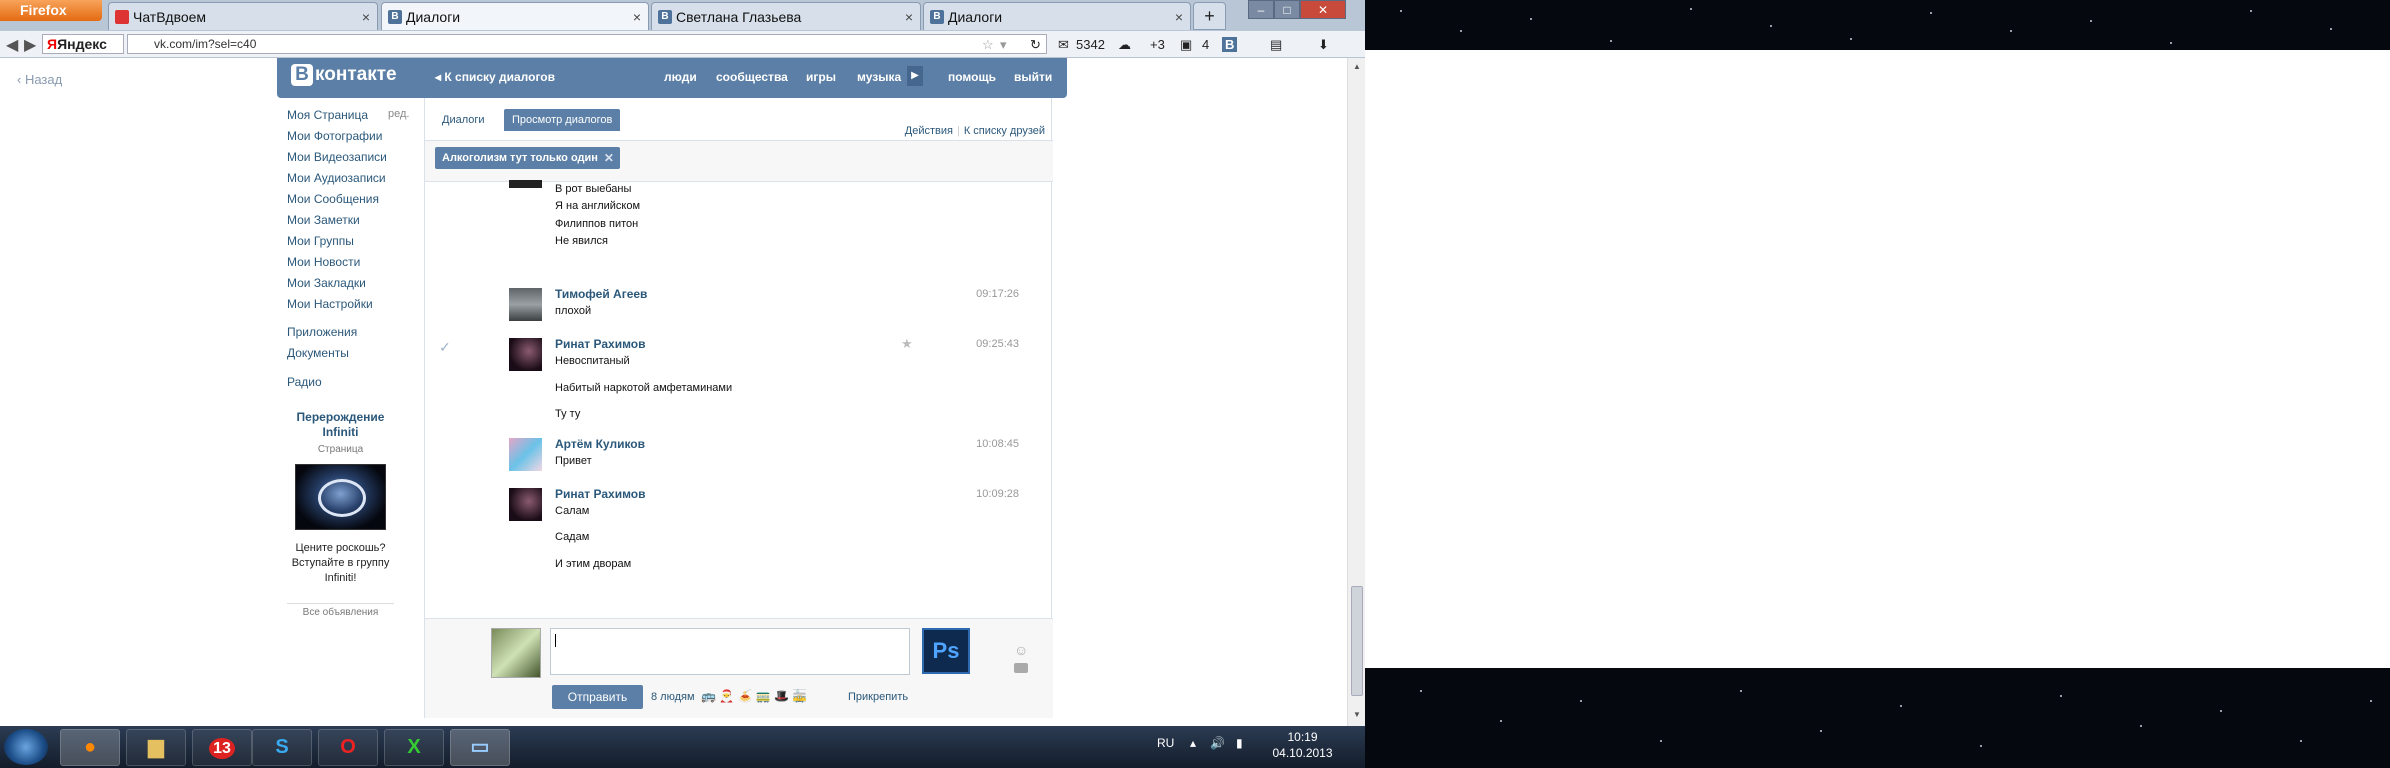 The image size is (2390, 768). What do you see at coordinates (562, 120) in the screenshot?
I see `tab-view-dialogs: Просмотр диалогов` at bounding box center [562, 120].